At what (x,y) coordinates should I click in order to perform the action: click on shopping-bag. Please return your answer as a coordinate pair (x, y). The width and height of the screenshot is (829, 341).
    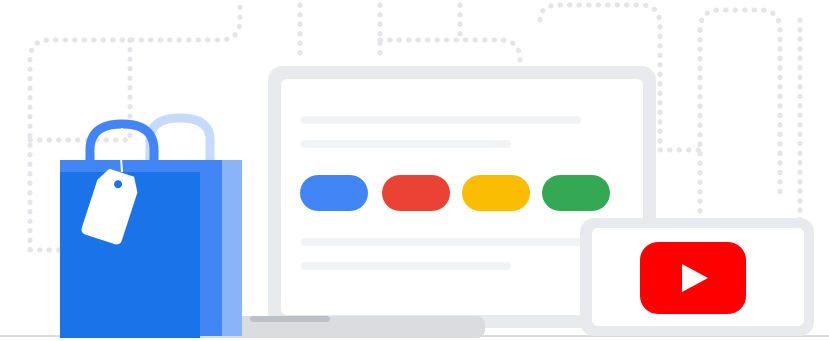
    Looking at the image, I should click on (151, 225).